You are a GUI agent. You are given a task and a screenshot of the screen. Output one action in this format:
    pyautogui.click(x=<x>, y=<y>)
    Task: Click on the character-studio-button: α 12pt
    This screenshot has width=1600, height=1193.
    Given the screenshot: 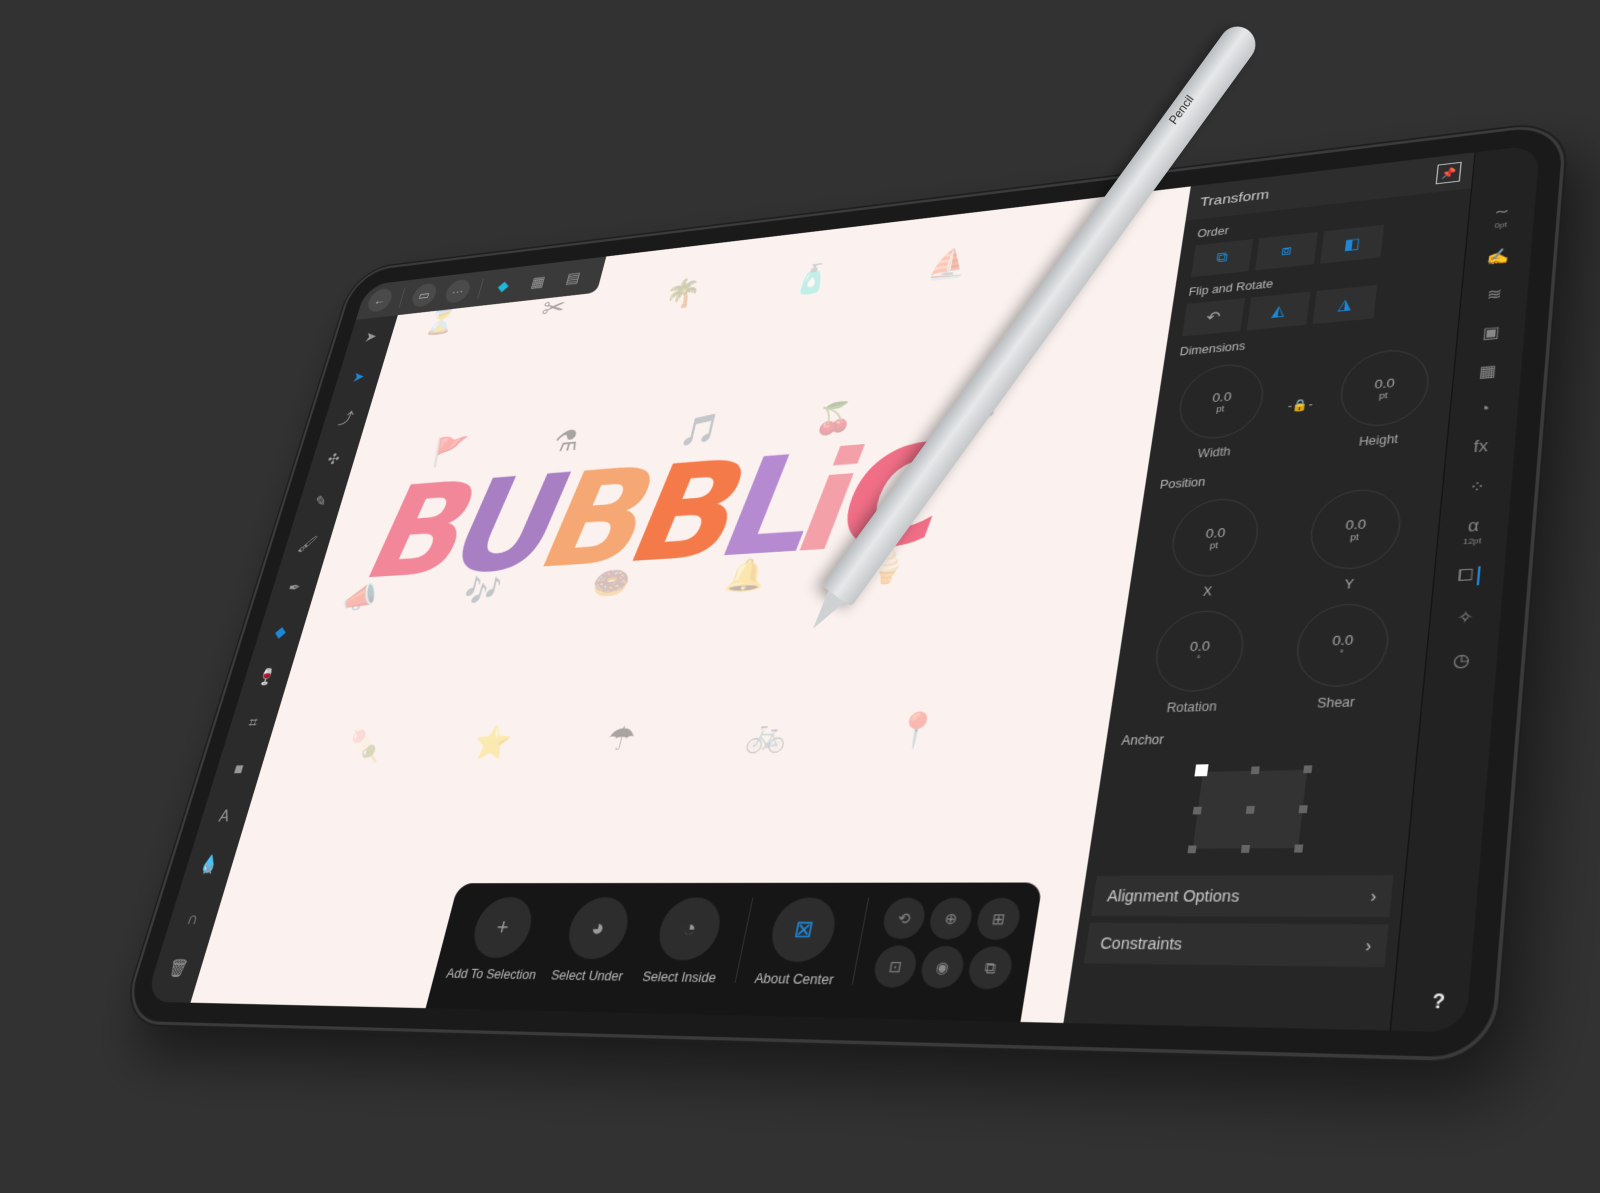 What is the action you would take?
    pyautogui.click(x=1473, y=532)
    